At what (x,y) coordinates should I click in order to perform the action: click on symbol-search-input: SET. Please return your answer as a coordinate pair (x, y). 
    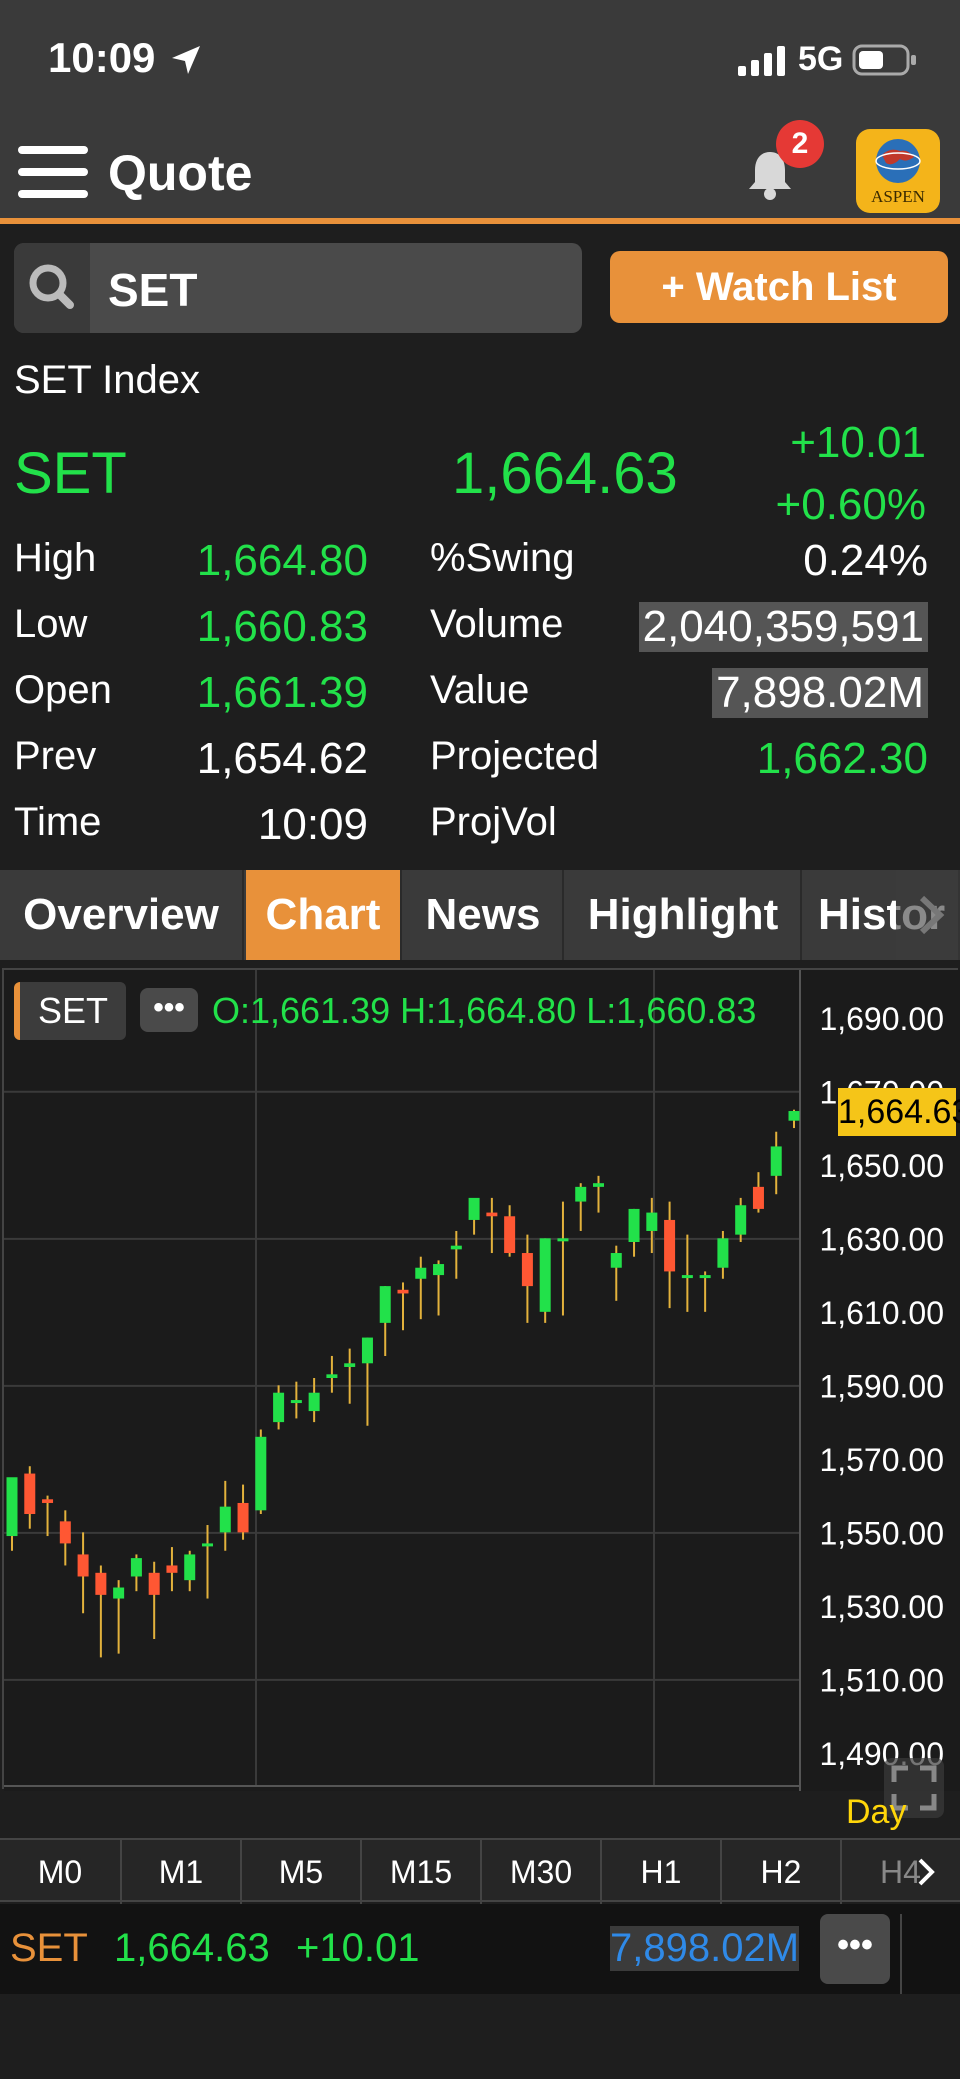
    Looking at the image, I should click on (298, 288).